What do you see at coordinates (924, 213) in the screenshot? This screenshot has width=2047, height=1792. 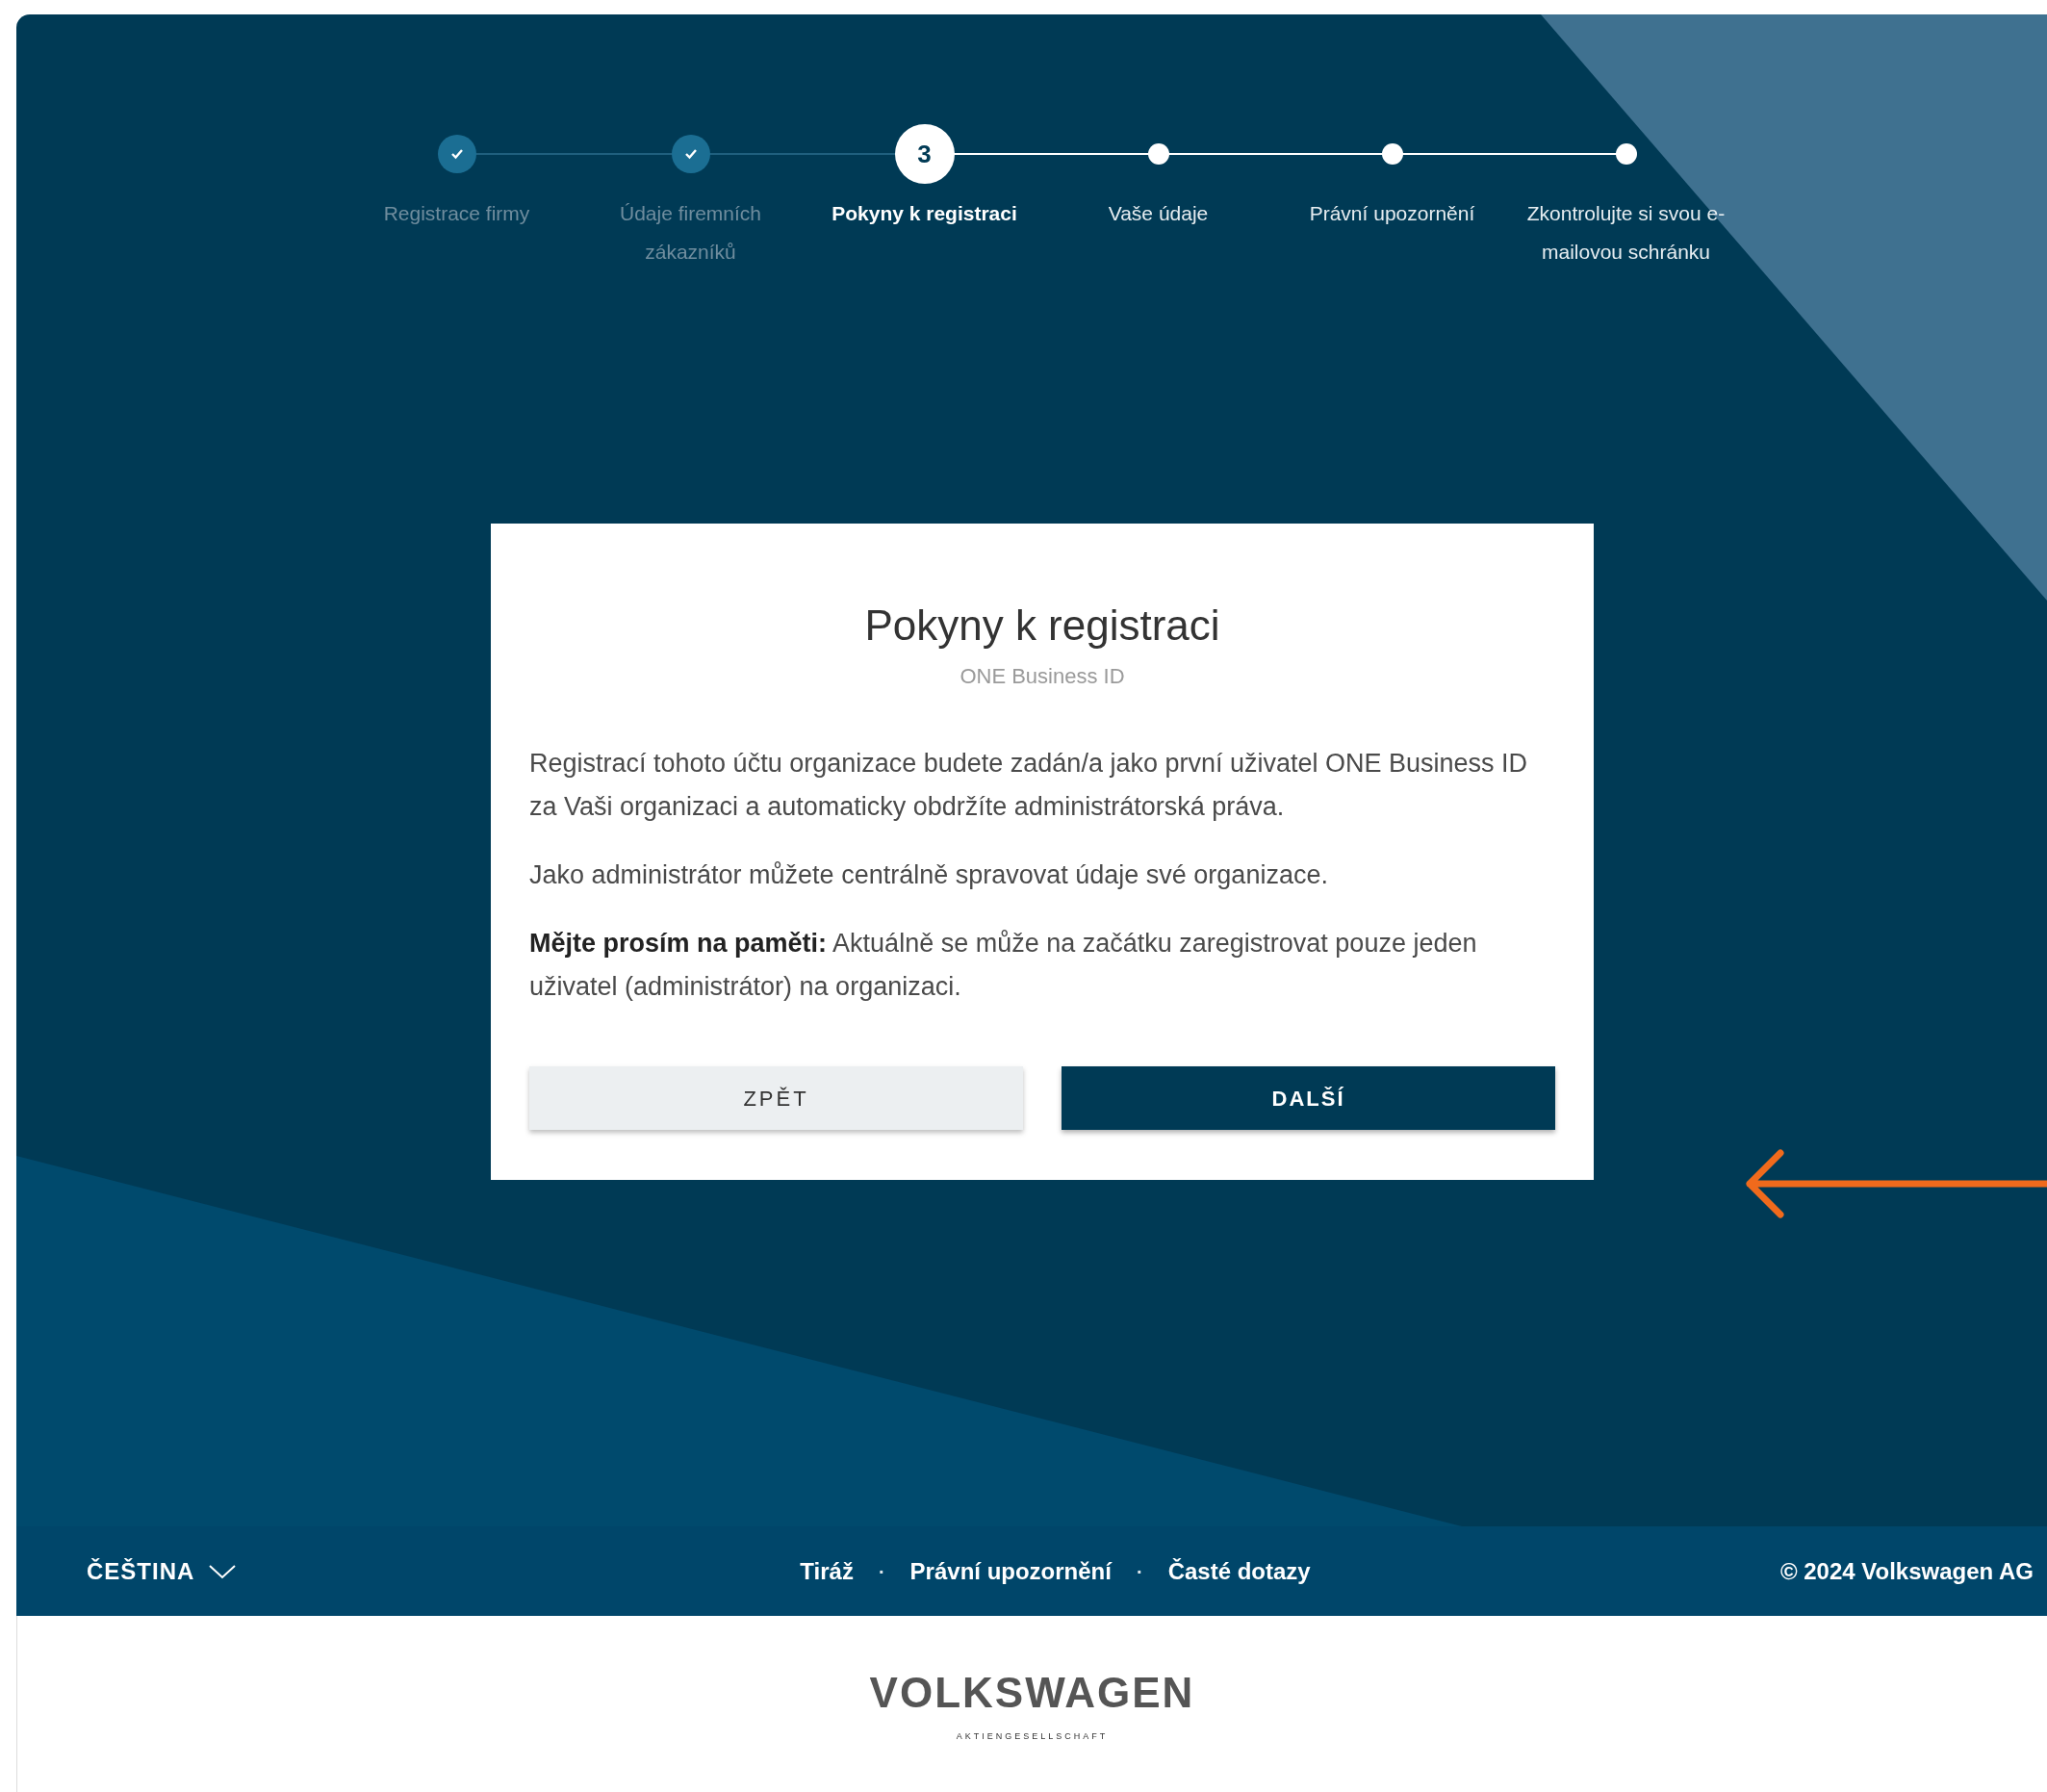 I see `step-label: Pokyny k registraci` at bounding box center [924, 213].